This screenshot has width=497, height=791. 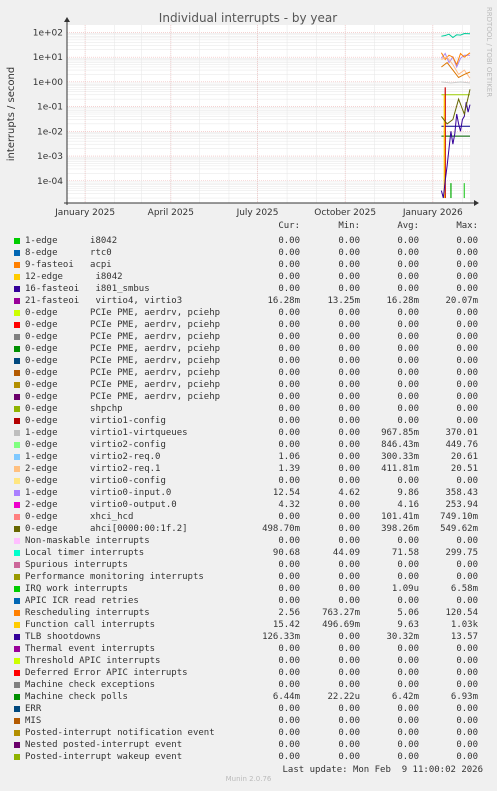 I want to click on legend-row: 2-edge virtio2-req.1 1.39 0.00 411.81m 20.51, so click(x=248, y=470).